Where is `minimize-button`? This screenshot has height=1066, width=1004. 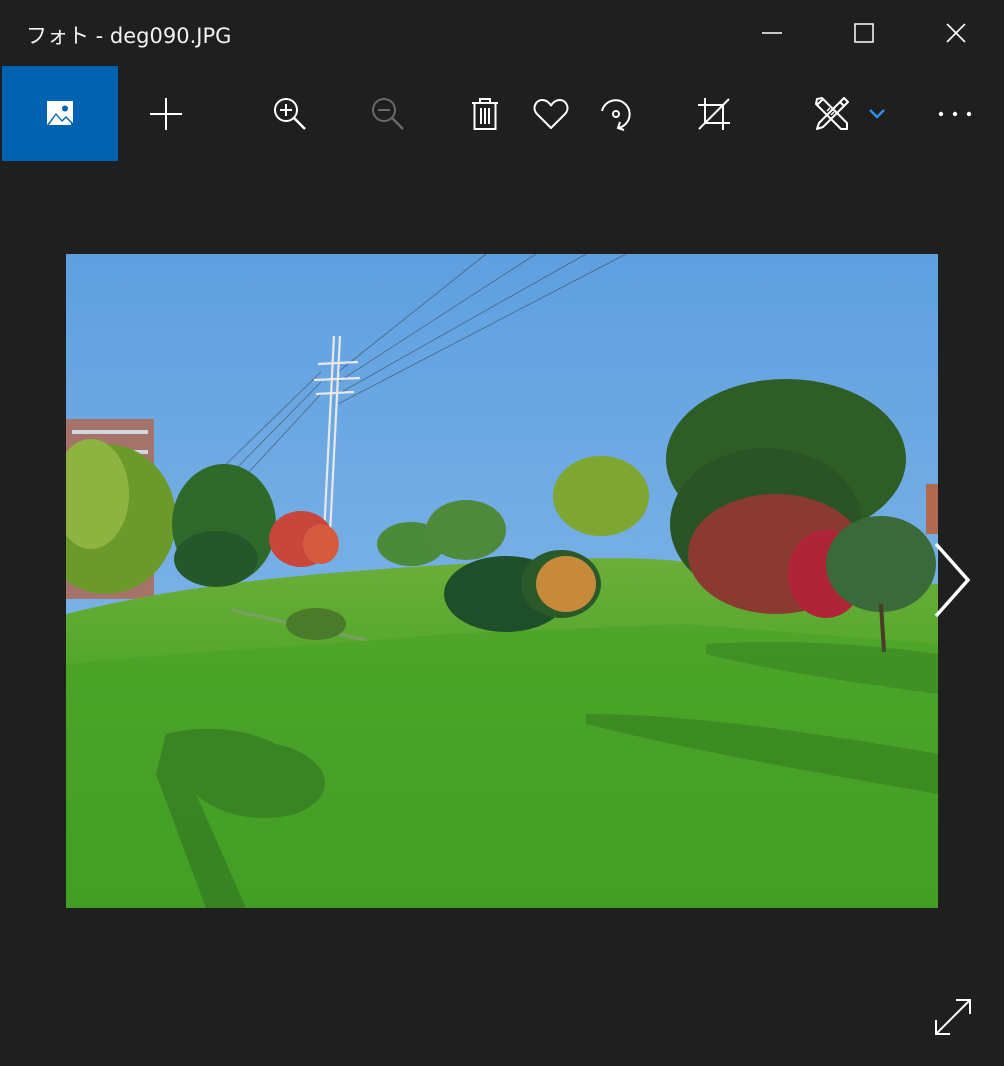 minimize-button is located at coordinates (772, 33).